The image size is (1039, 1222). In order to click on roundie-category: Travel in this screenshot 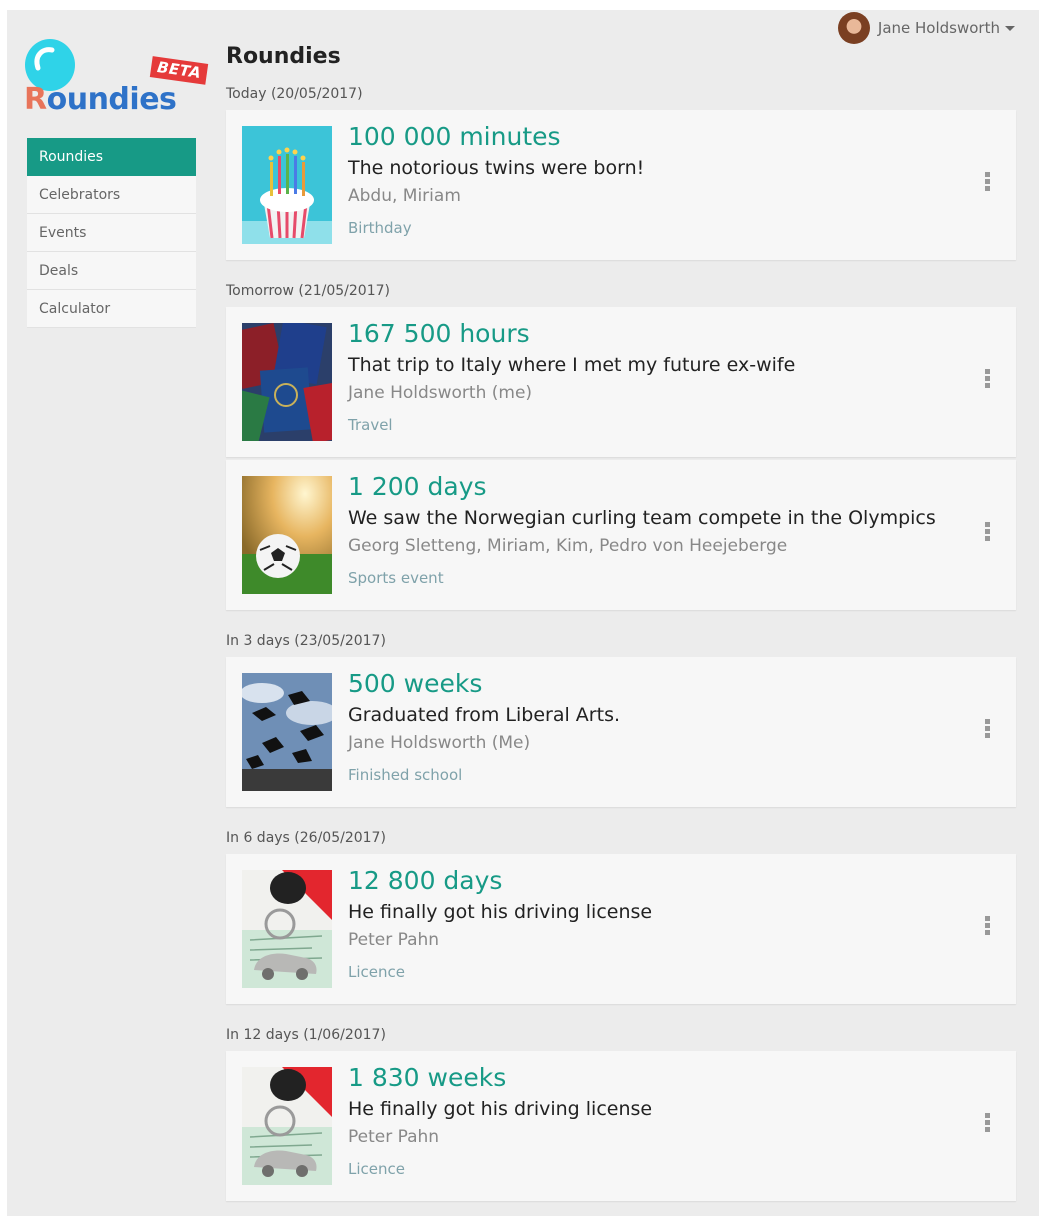, I will do `click(370, 425)`.